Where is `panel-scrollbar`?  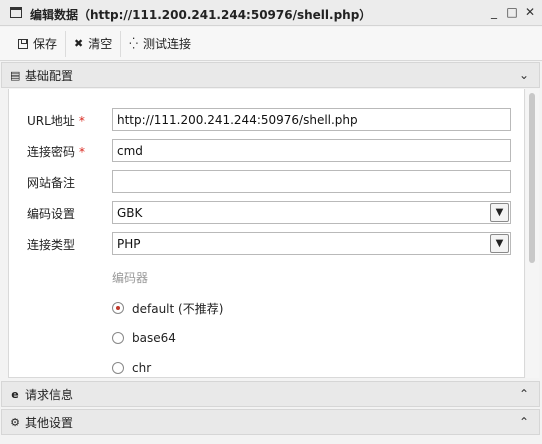
panel-scrollbar is located at coordinates (532, 233).